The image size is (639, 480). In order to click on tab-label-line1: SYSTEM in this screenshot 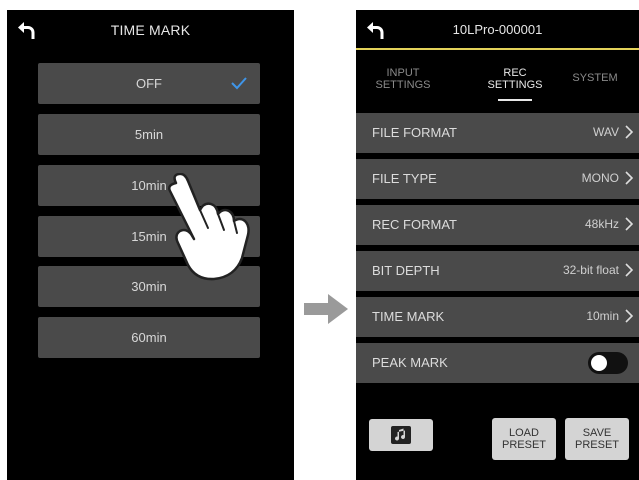, I will do `click(595, 78)`.